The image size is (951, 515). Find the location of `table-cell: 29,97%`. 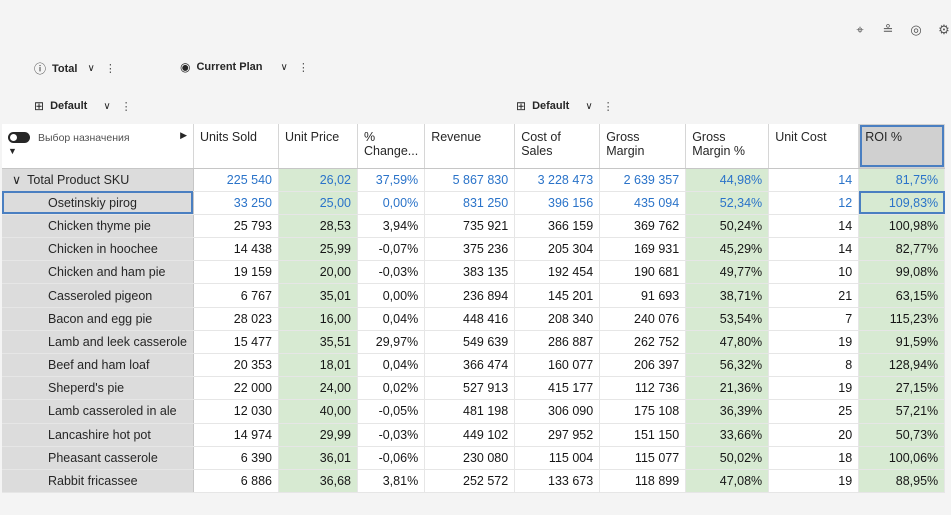

table-cell: 29,97% is located at coordinates (391, 342).